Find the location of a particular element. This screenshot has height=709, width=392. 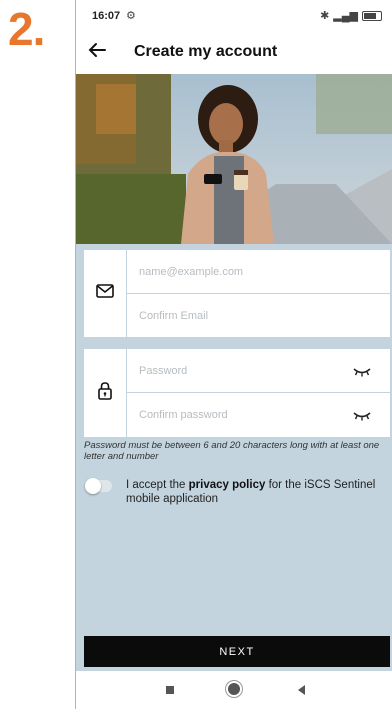

privacy-policy-link: privacy policy is located at coordinates (227, 485).